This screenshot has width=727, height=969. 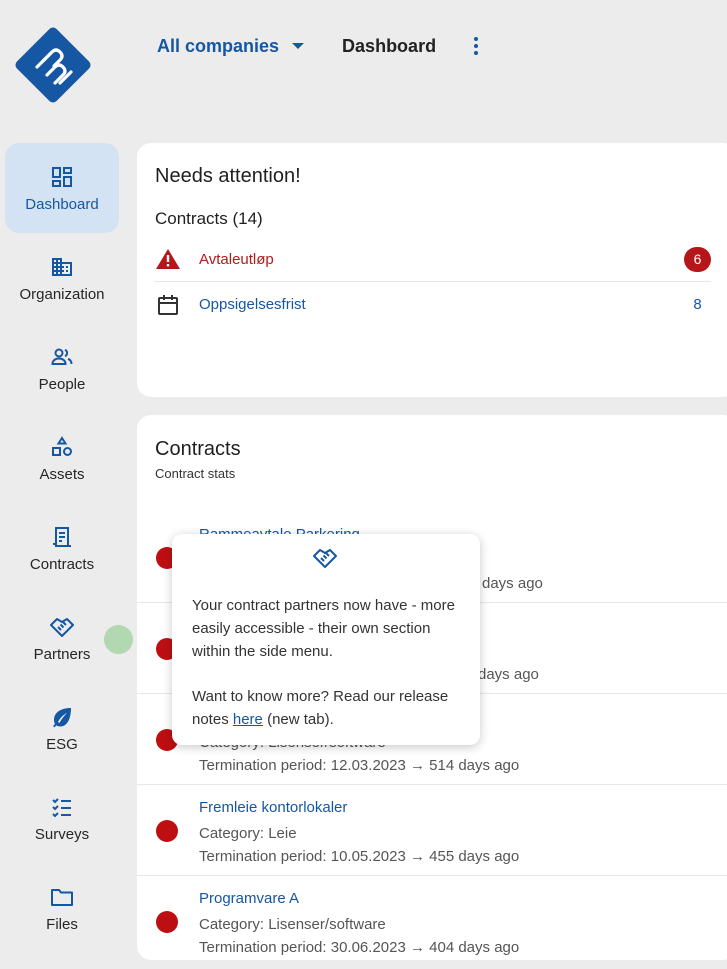 What do you see at coordinates (195, 473) in the screenshot?
I see `contracts-subtitle: Contract stats` at bounding box center [195, 473].